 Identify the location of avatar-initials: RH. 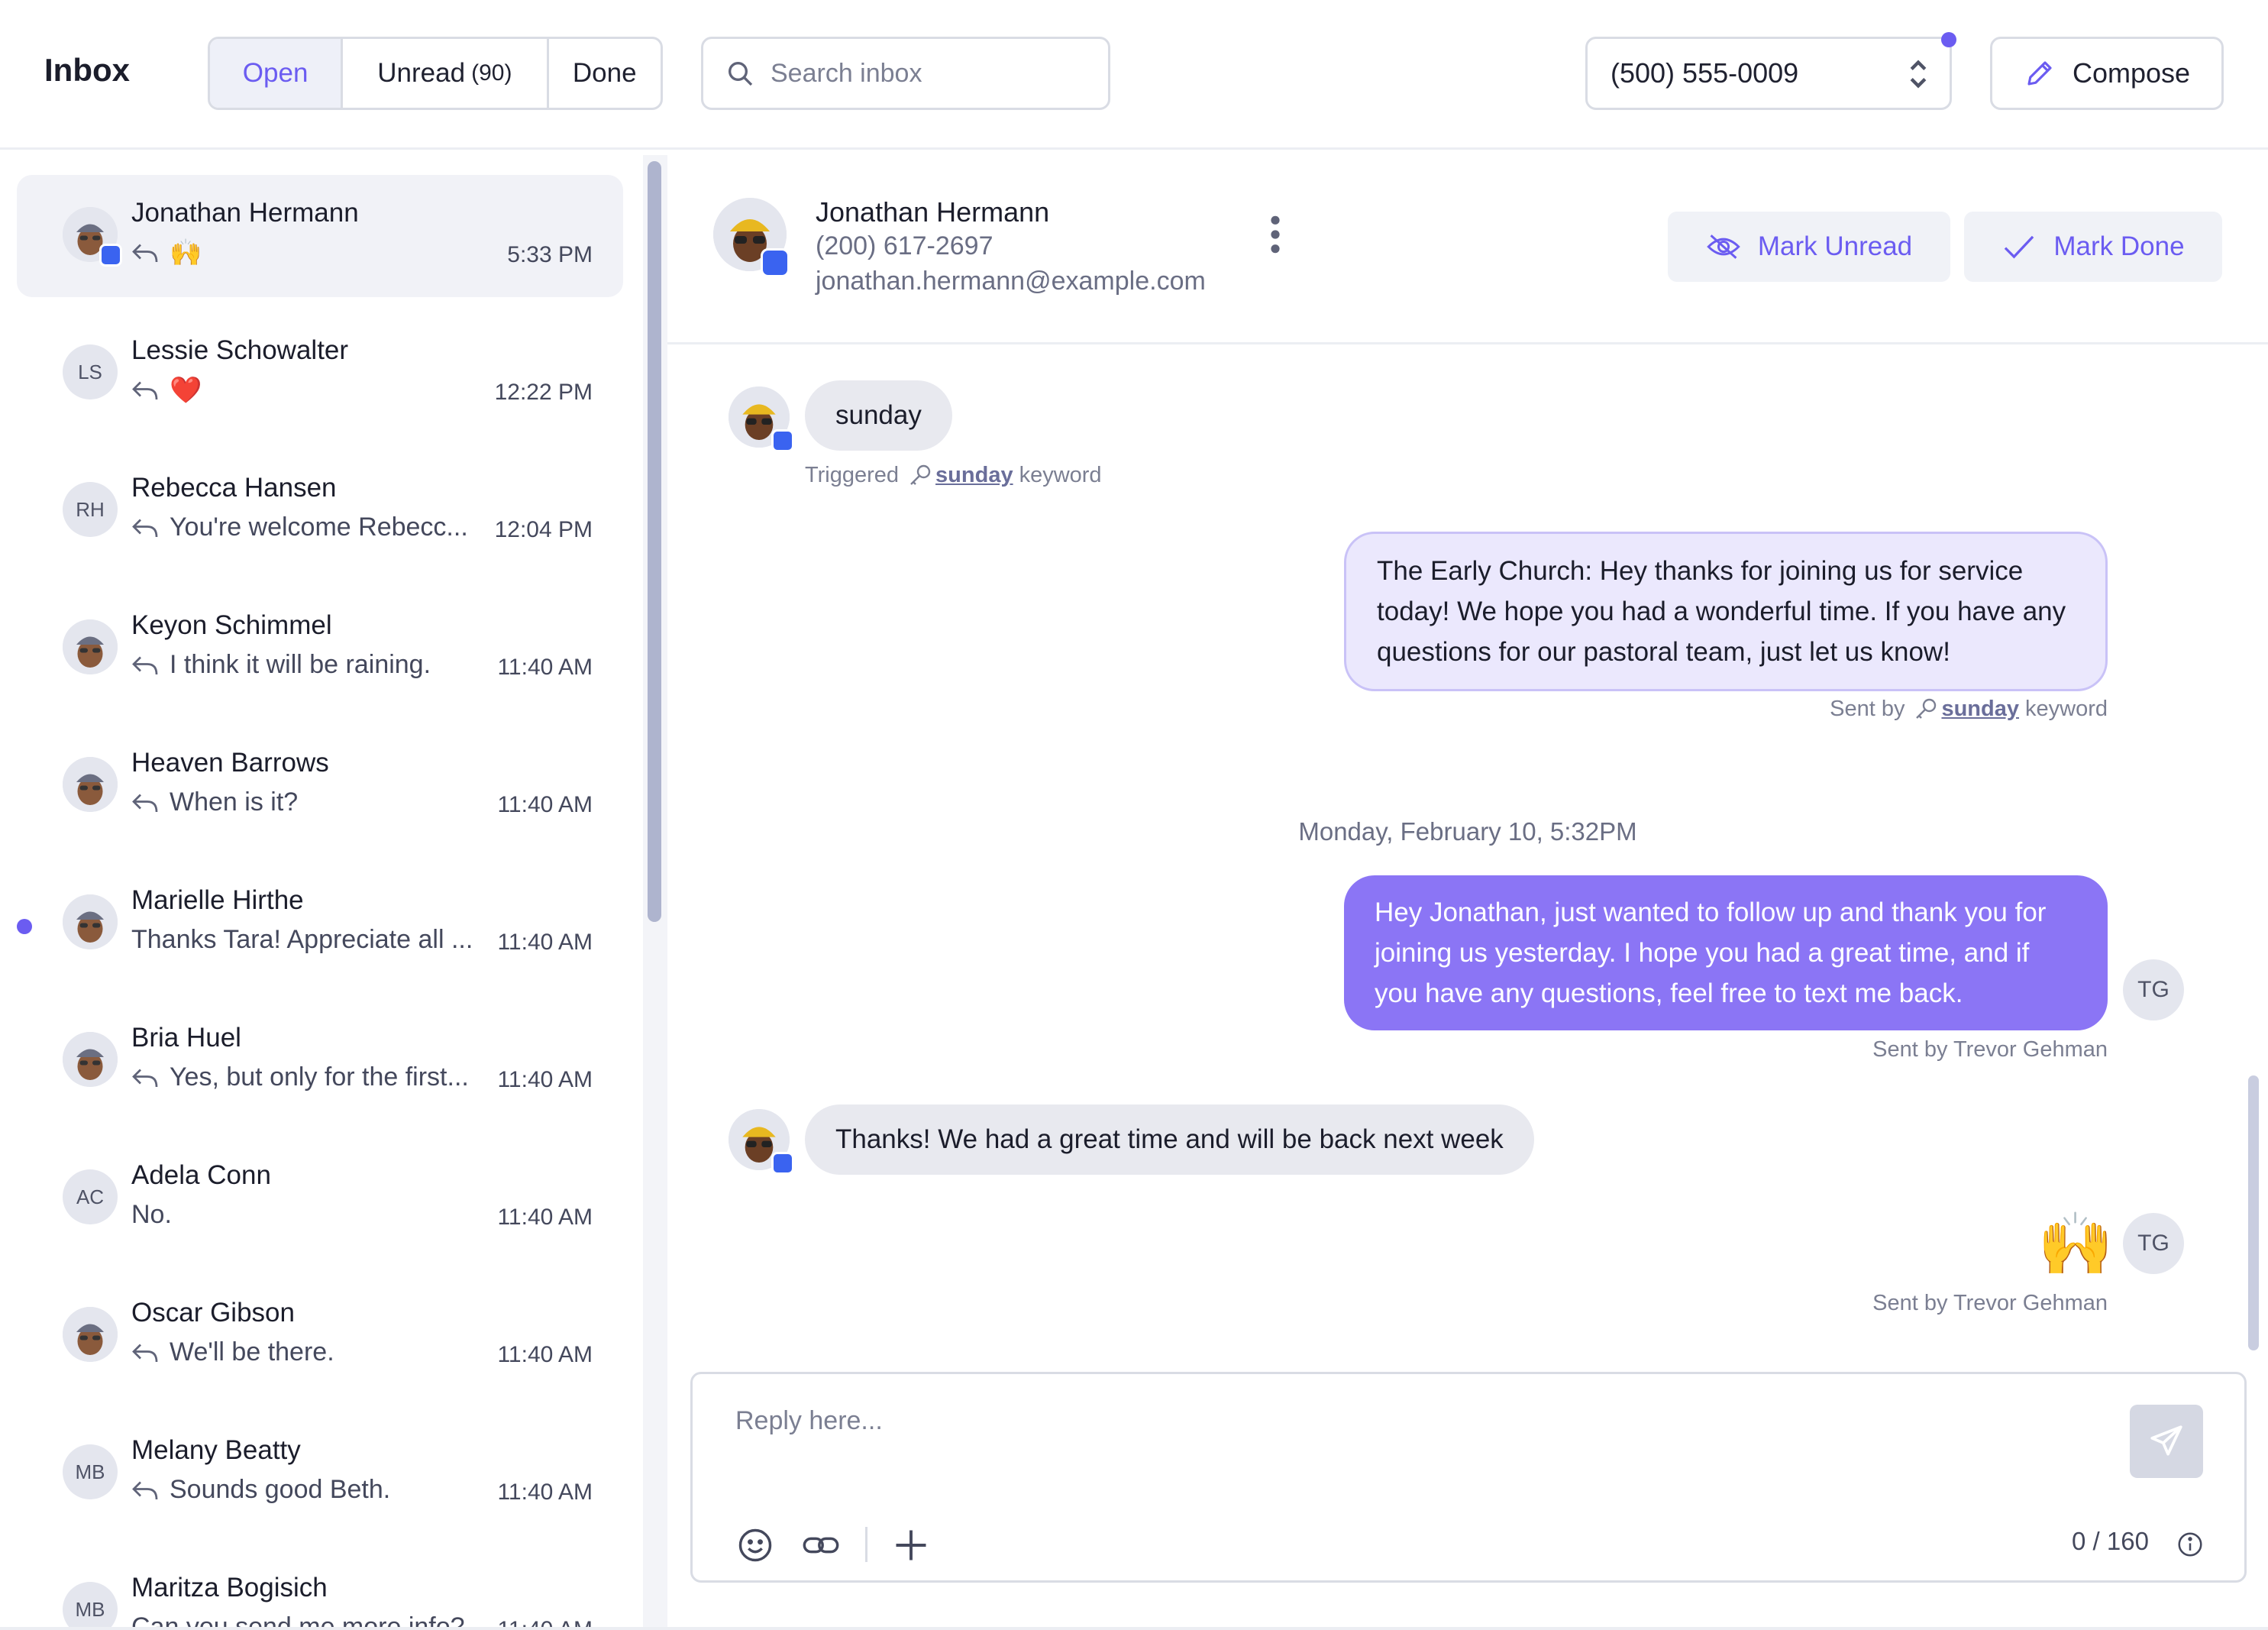
(90, 509).